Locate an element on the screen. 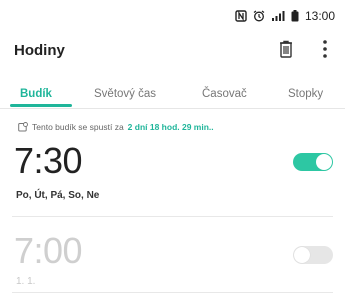  battery-icon is located at coordinates (295, 16).